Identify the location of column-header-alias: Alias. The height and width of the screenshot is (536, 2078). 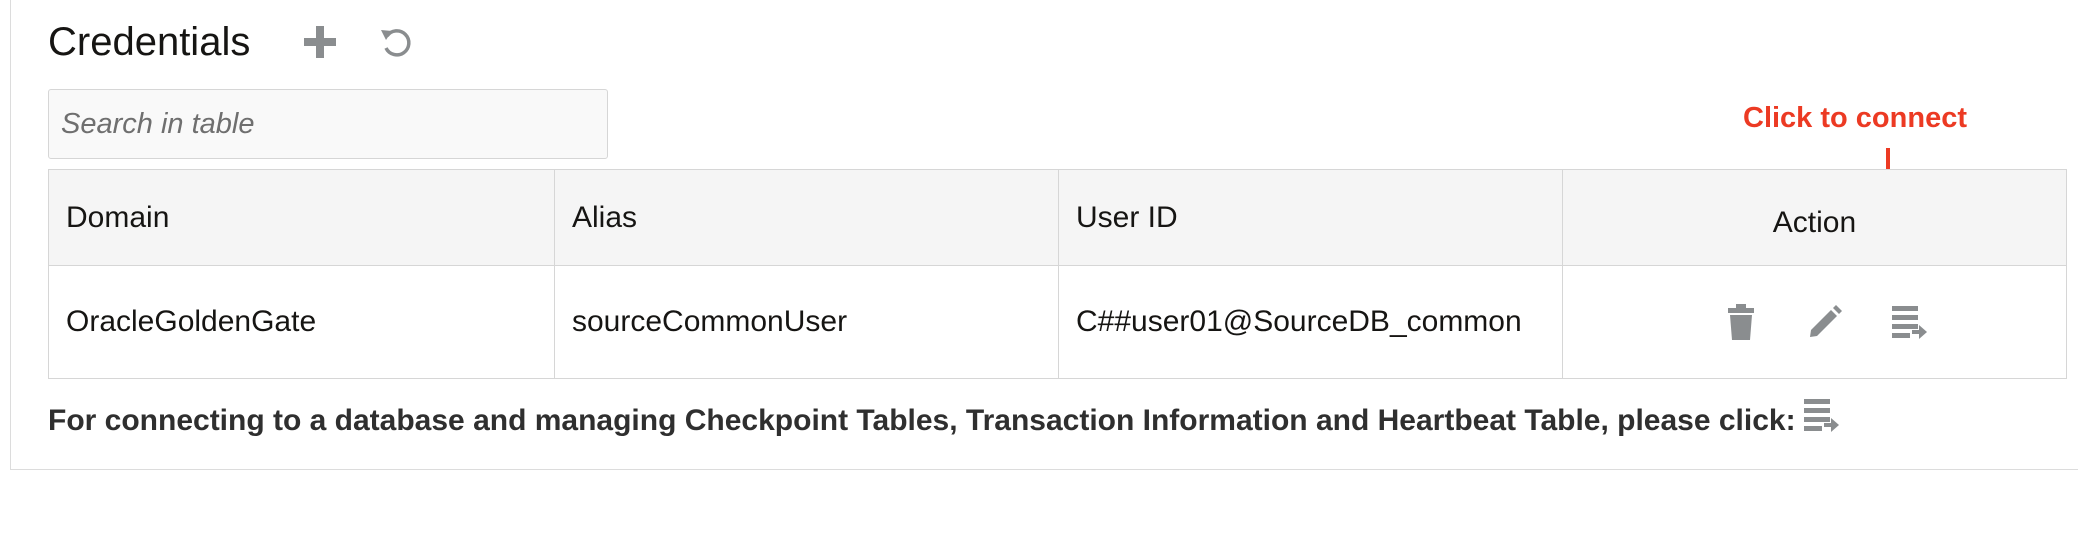
(806, 217).